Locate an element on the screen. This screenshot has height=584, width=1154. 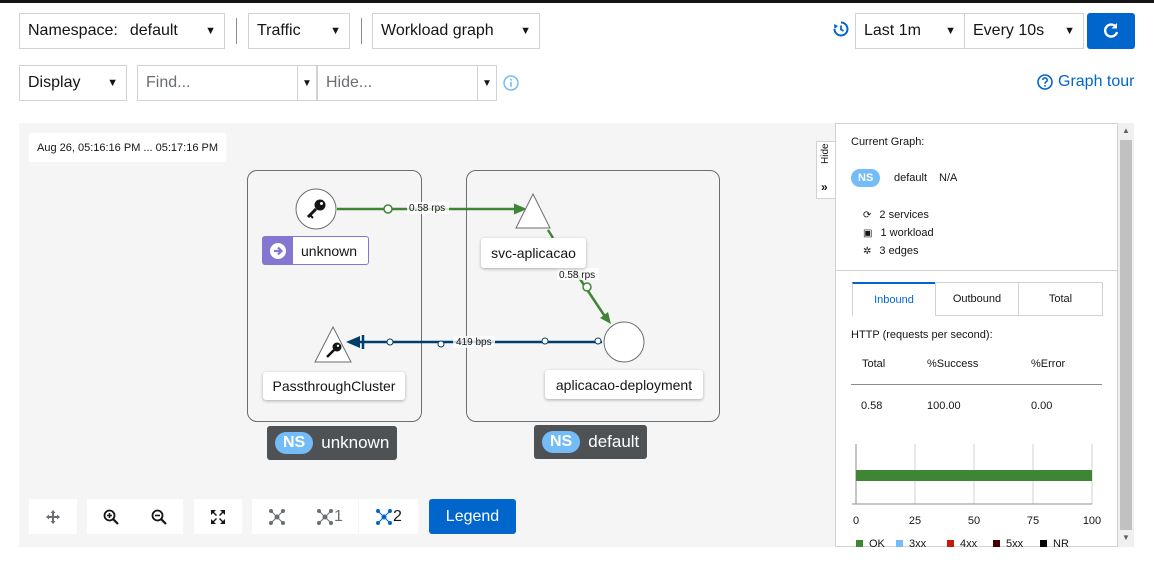
layout-2-label: 2 is located at coordinates (397, 516).